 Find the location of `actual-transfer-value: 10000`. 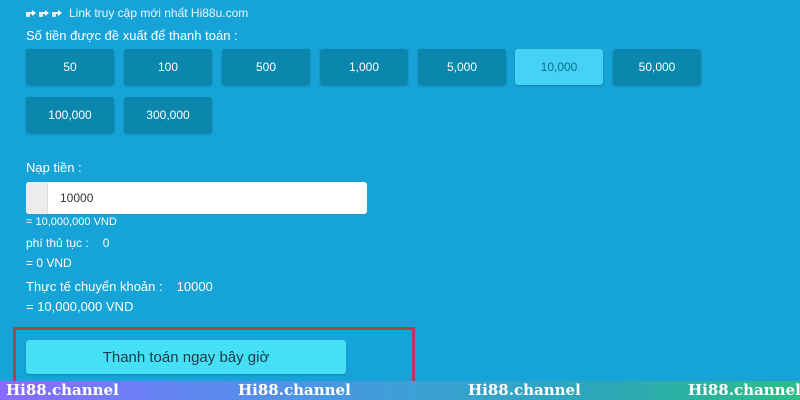

actual-transfer-value: 10000 is located at coordinates (194, 286).